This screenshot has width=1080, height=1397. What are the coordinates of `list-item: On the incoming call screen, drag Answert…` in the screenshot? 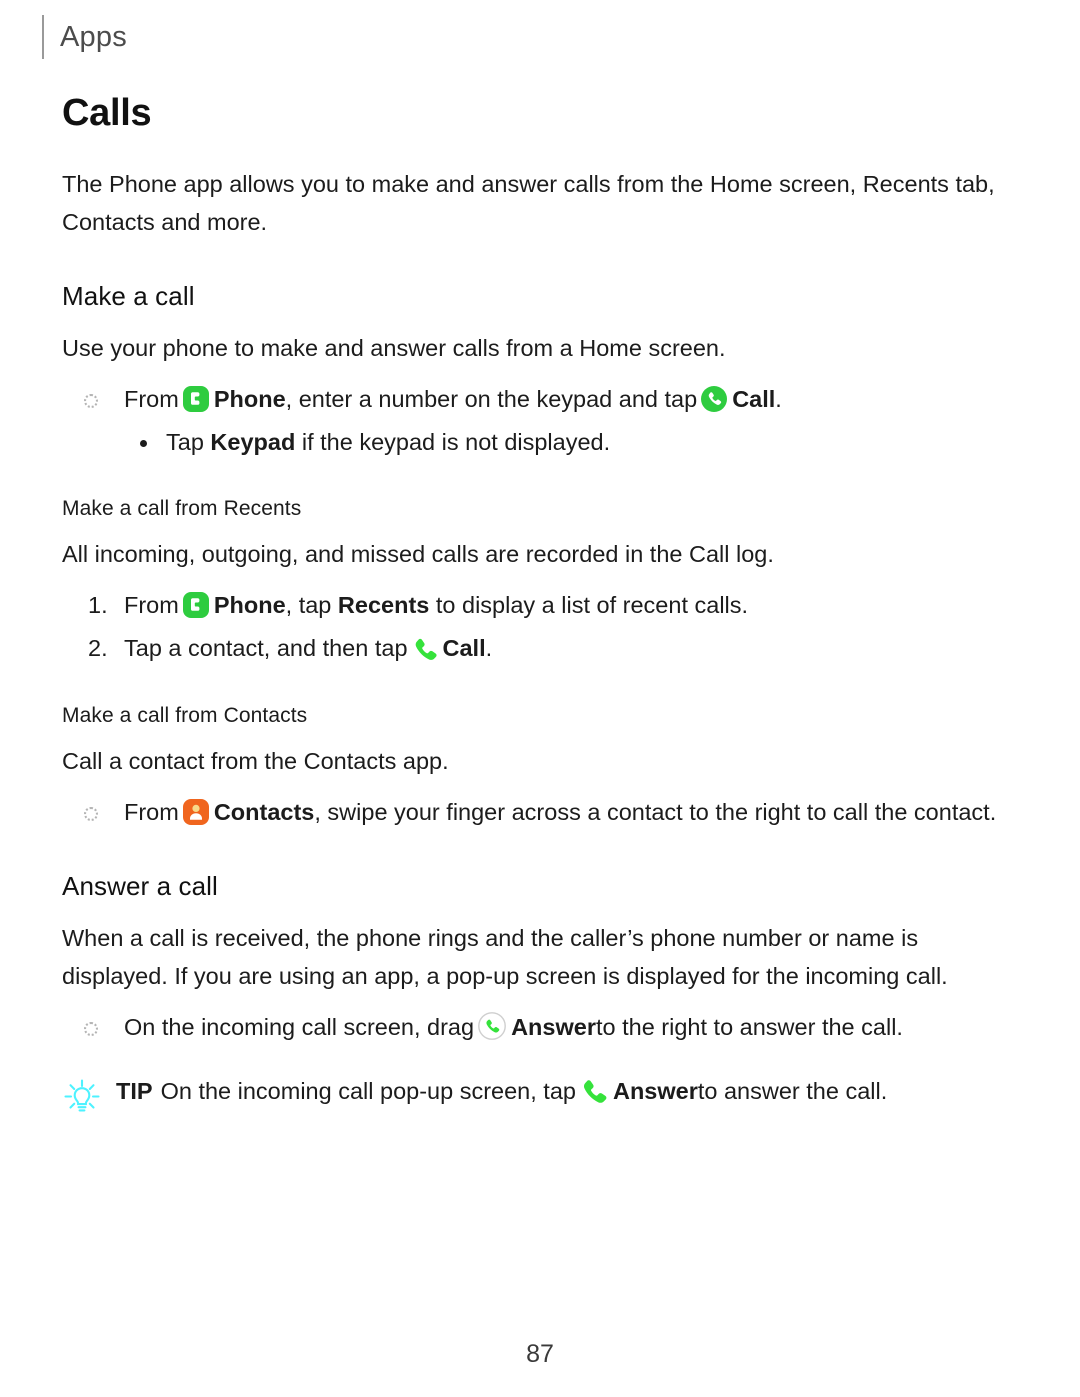 It's located at (540, 1028).